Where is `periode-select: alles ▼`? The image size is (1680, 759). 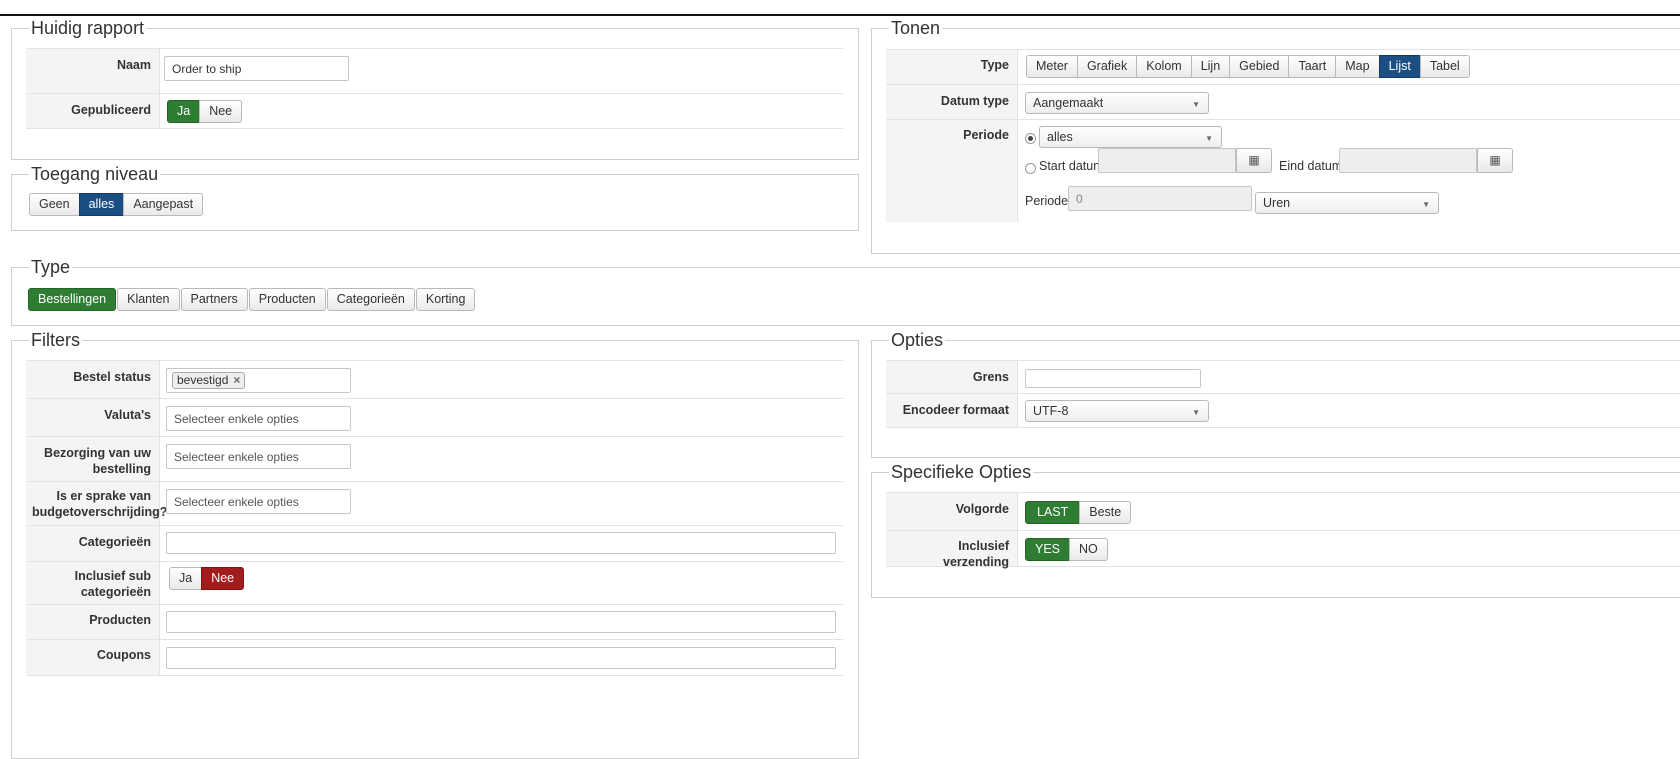
periode-select: alles ▼ is located at coordinates (1130, 137).